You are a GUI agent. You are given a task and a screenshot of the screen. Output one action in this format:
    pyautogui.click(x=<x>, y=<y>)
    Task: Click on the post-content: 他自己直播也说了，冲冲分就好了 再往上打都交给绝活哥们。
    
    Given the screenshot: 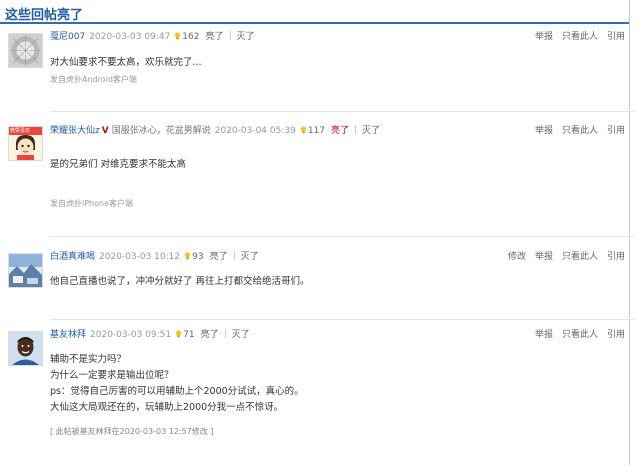 What is the action you would take?
    pyautogui.click(x=180, y=282)
    